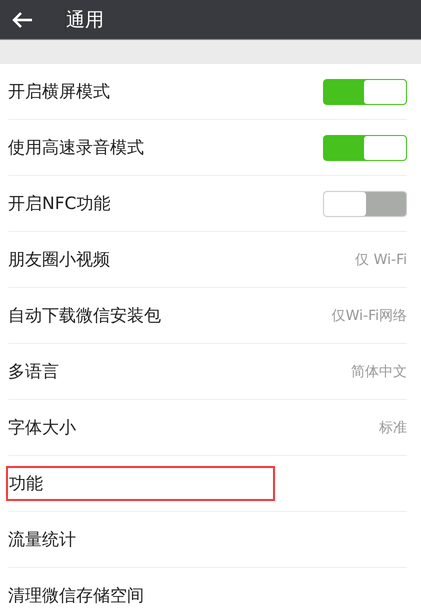 The width and height of the screenshot is (421, 613). What do you see at coordinates (207, 540) in the screenshot?
I see `settings-row: 流量统计` at bounding box center [207, 540].